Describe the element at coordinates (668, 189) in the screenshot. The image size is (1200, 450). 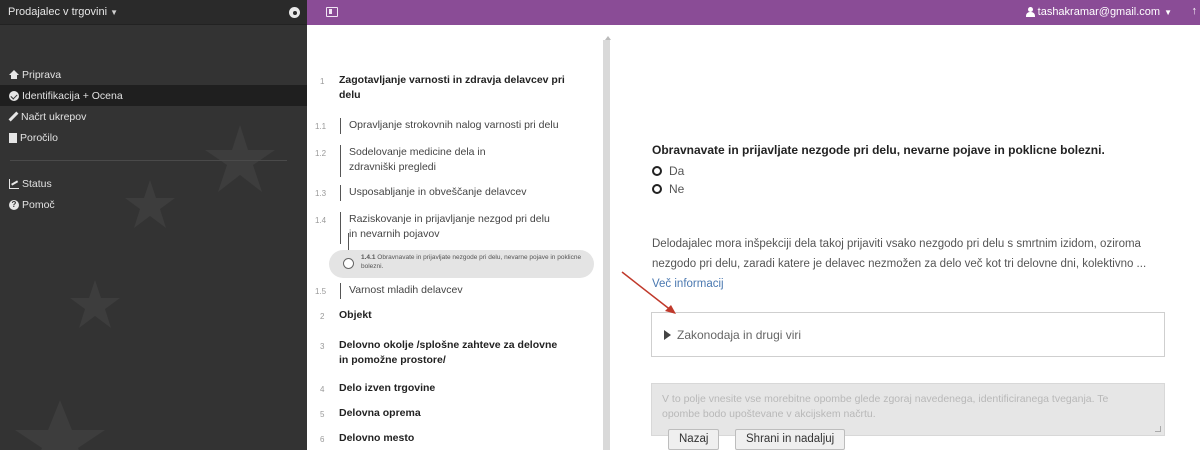
I see `radio-option-ne: Ne` at that location.